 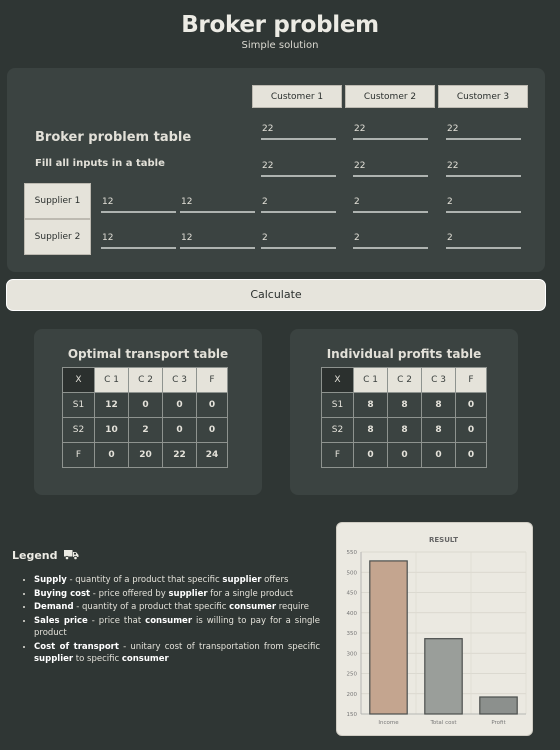 I want to click on transport-header-f: F, so click(x=212, y=380).